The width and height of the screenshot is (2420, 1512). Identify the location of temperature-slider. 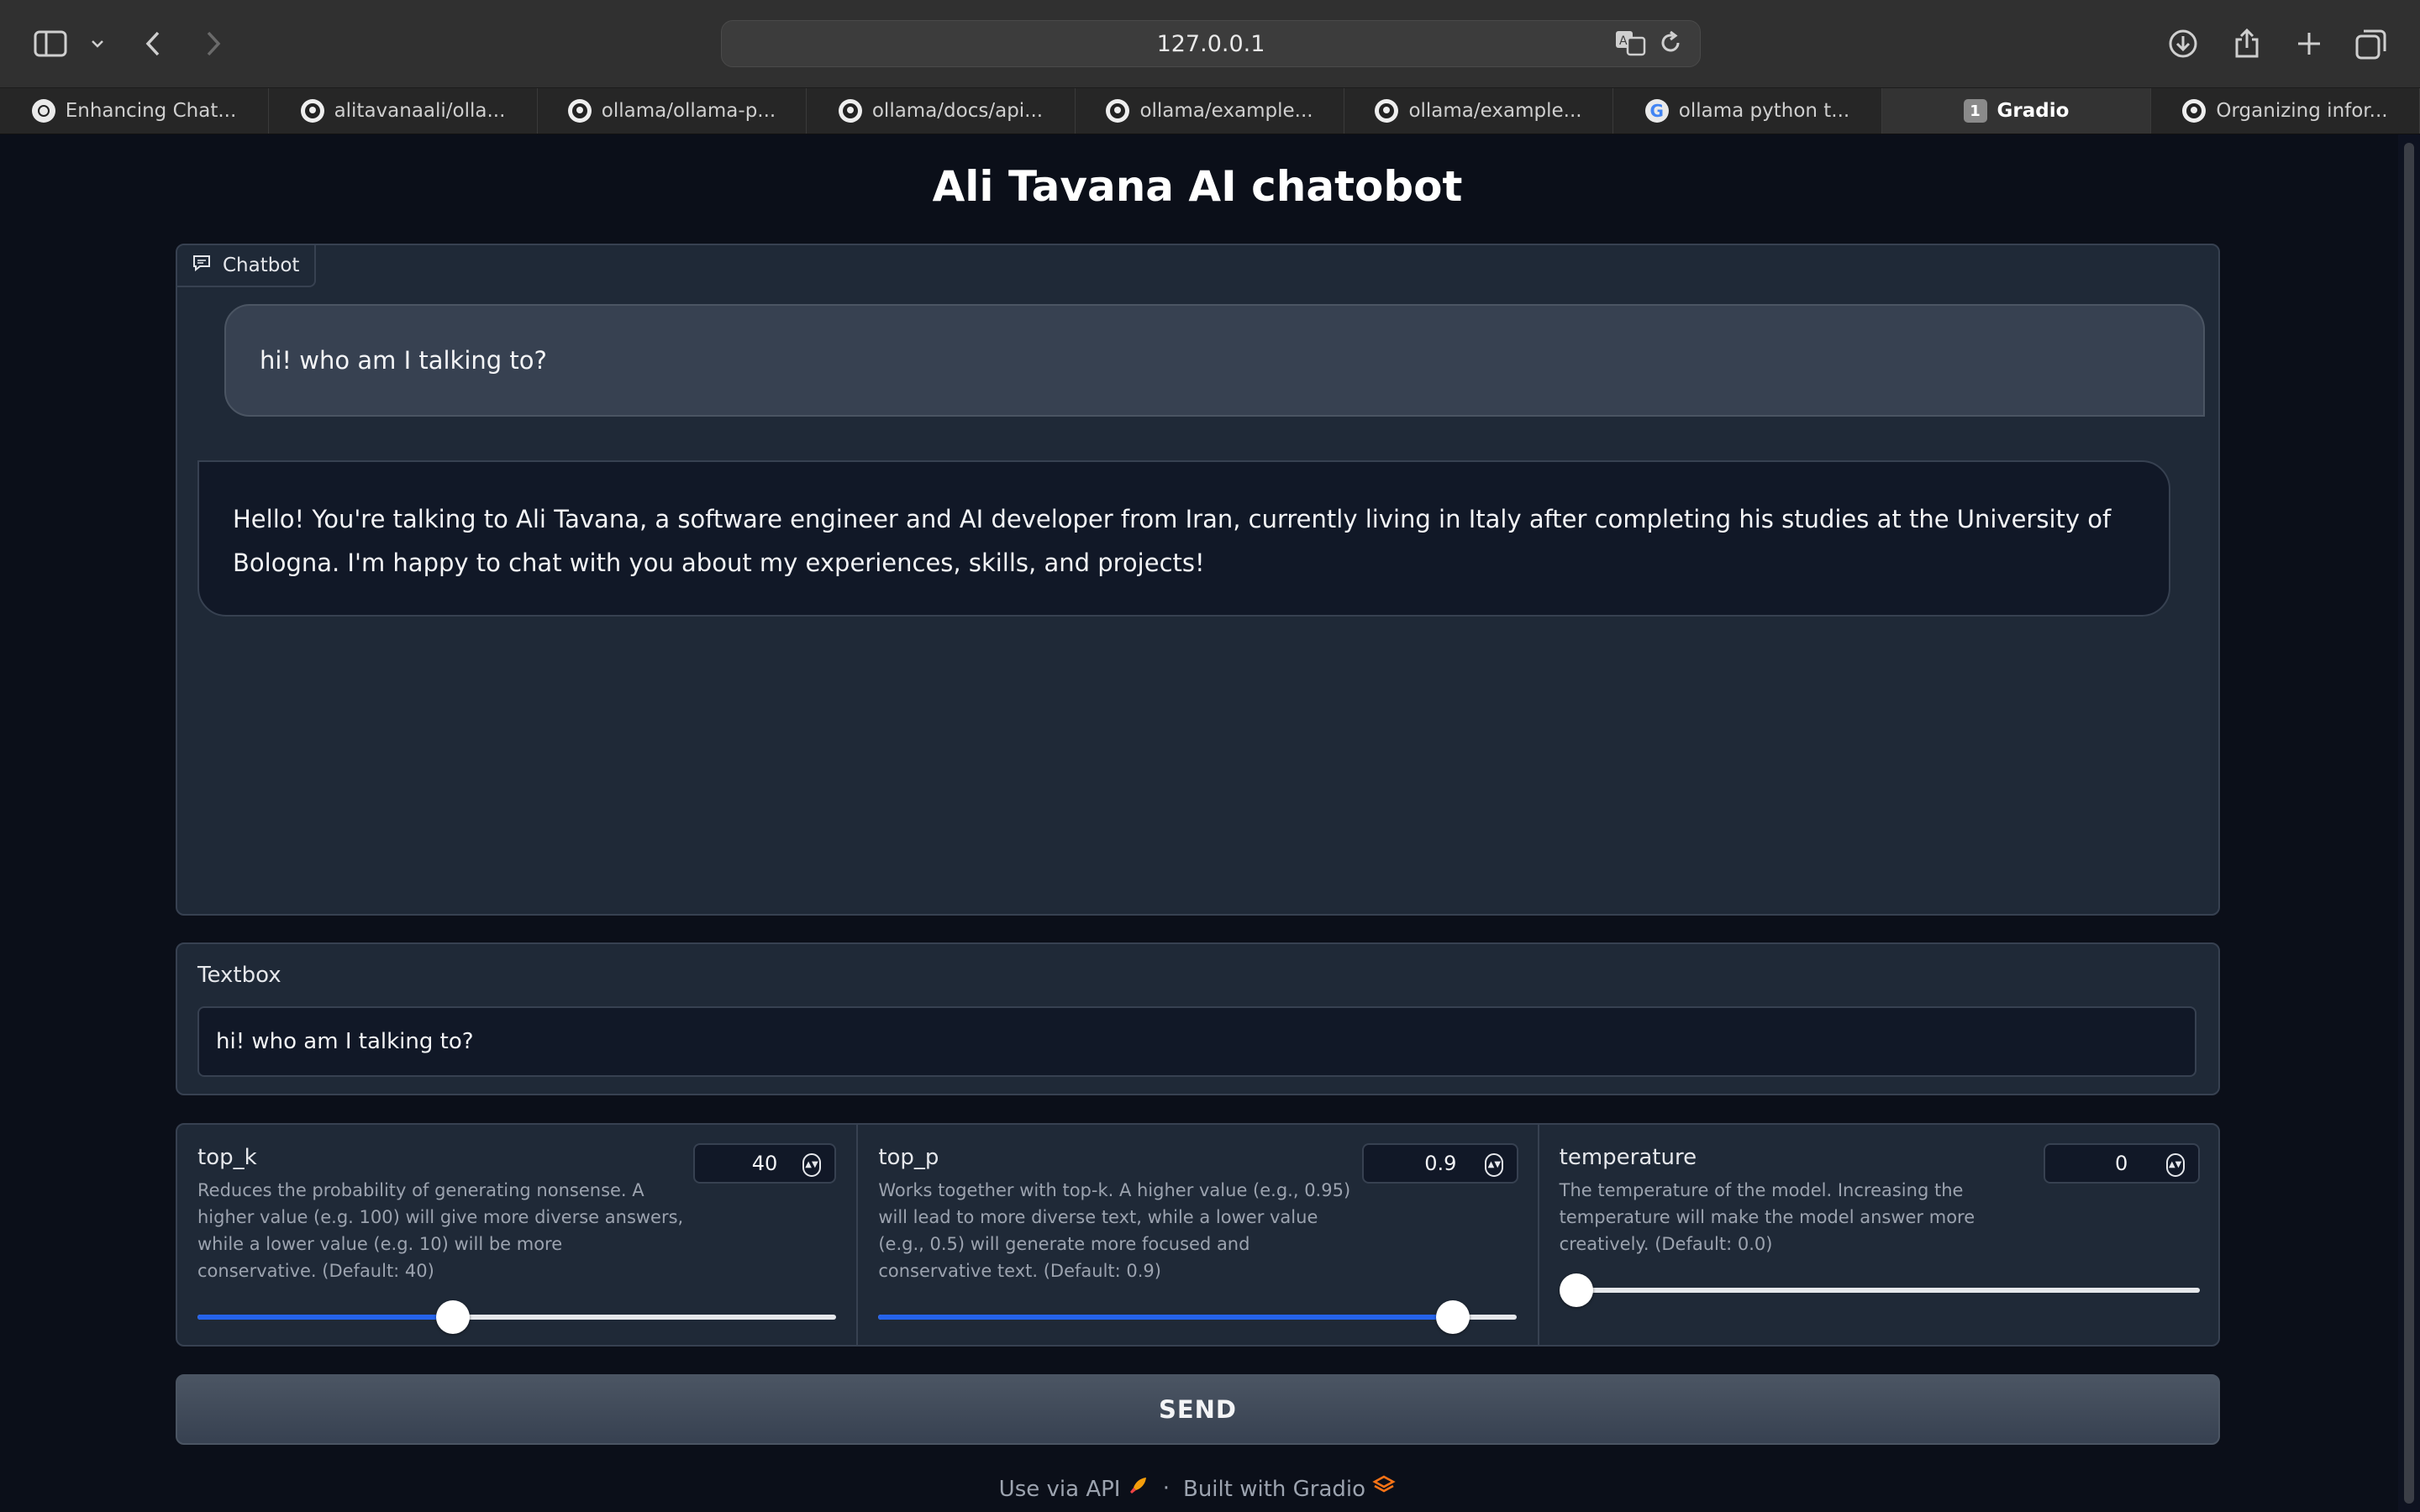
(1879, 1290).